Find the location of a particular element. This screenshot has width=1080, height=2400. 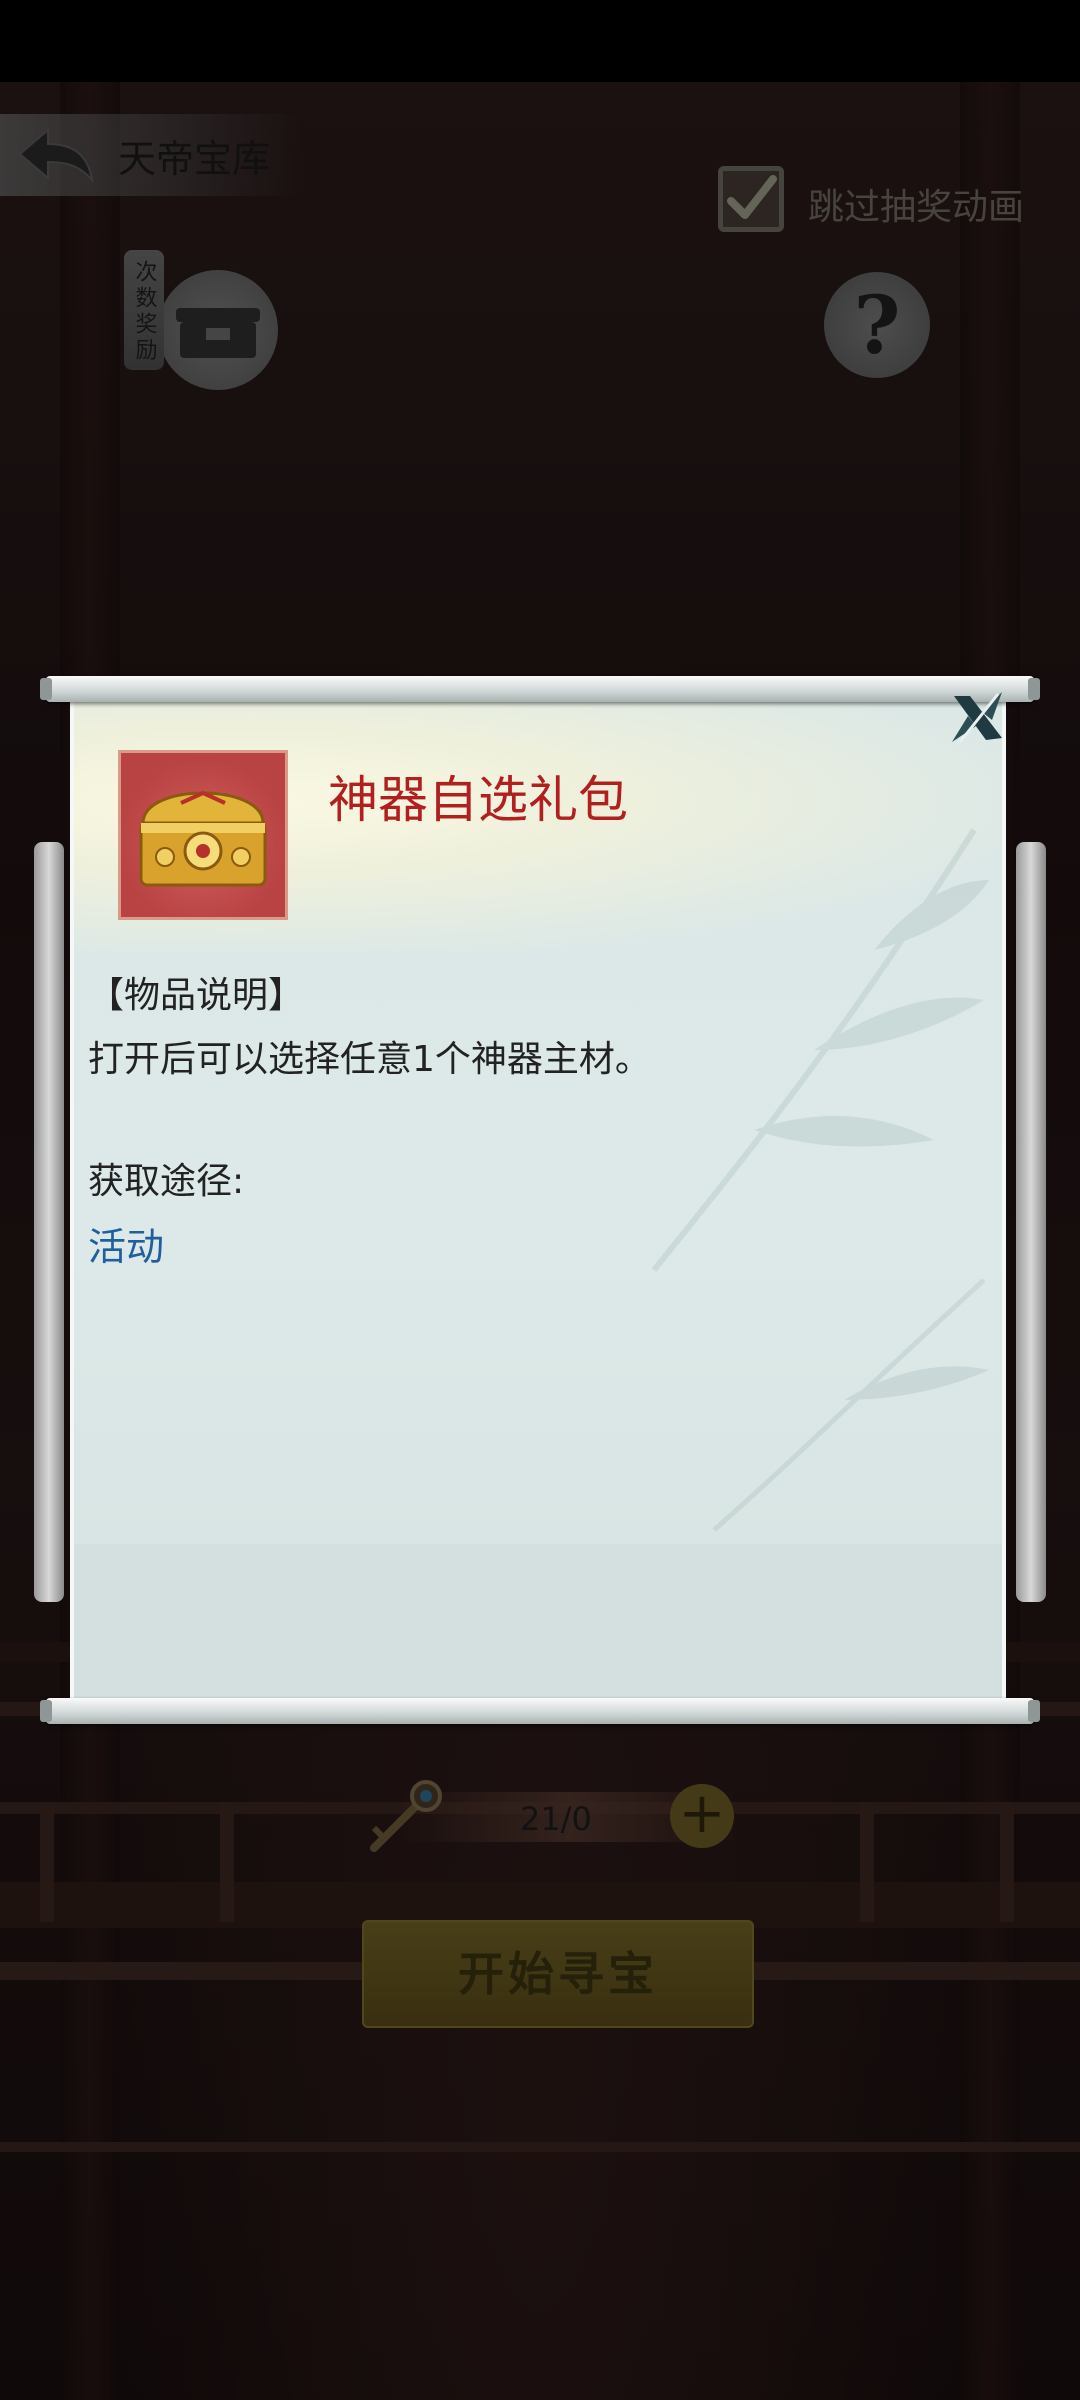

golden-chest-icon is located at coordinates (203, 838).